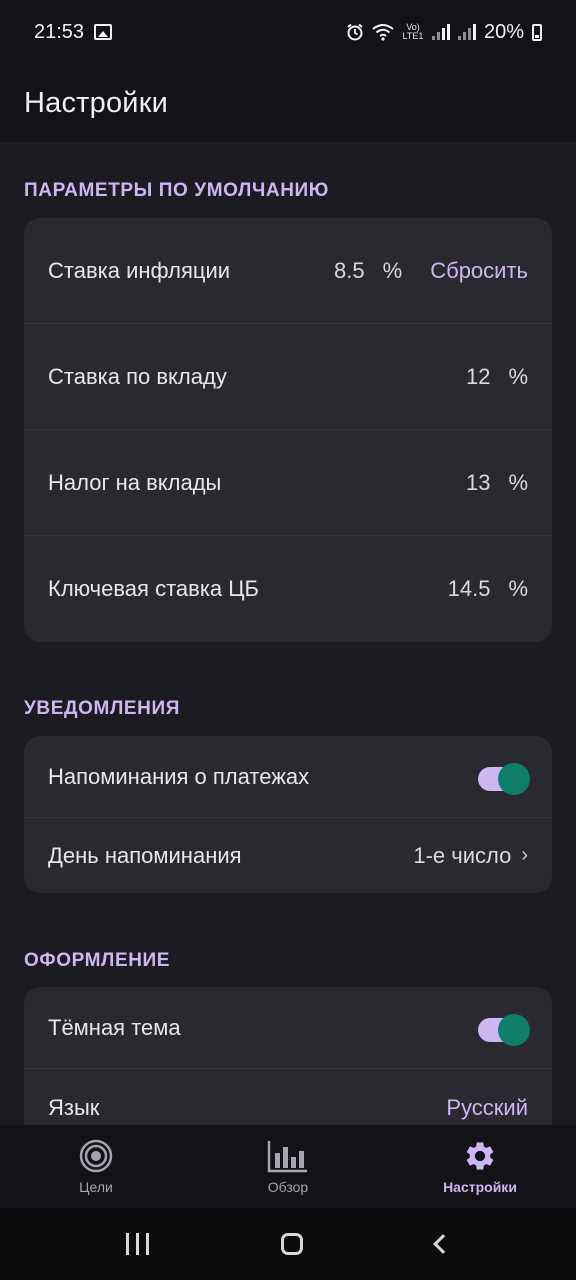 The height and width of the screenshot is (1280, 576). What do you see at coordinates (479, 271) in the screenshot?
I see `reset-button: Сбросить` at bounding box center [479, 271].